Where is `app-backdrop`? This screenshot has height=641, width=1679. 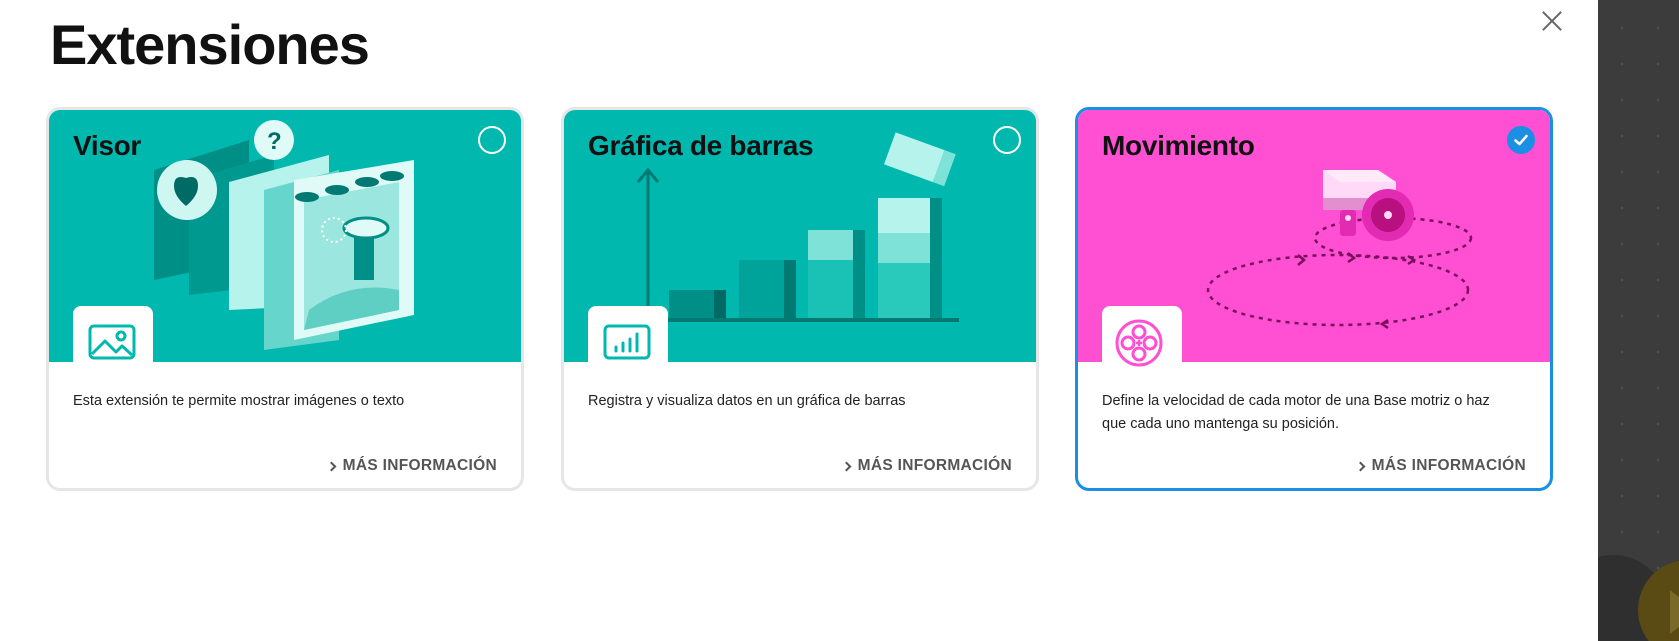 app-backdrop is located at coordinates (1618, 320).